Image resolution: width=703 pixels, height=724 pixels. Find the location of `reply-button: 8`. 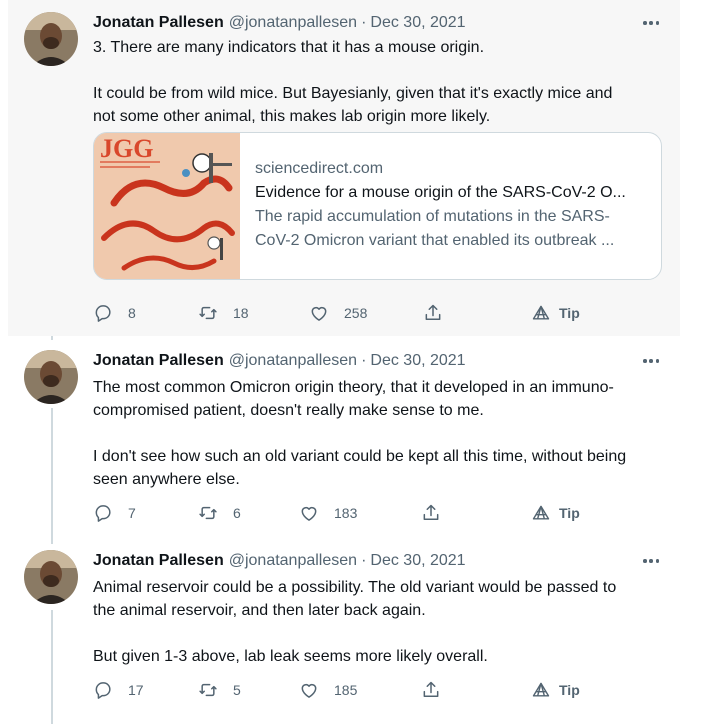

reply-button: 8 is located at coordinates (114, 313).